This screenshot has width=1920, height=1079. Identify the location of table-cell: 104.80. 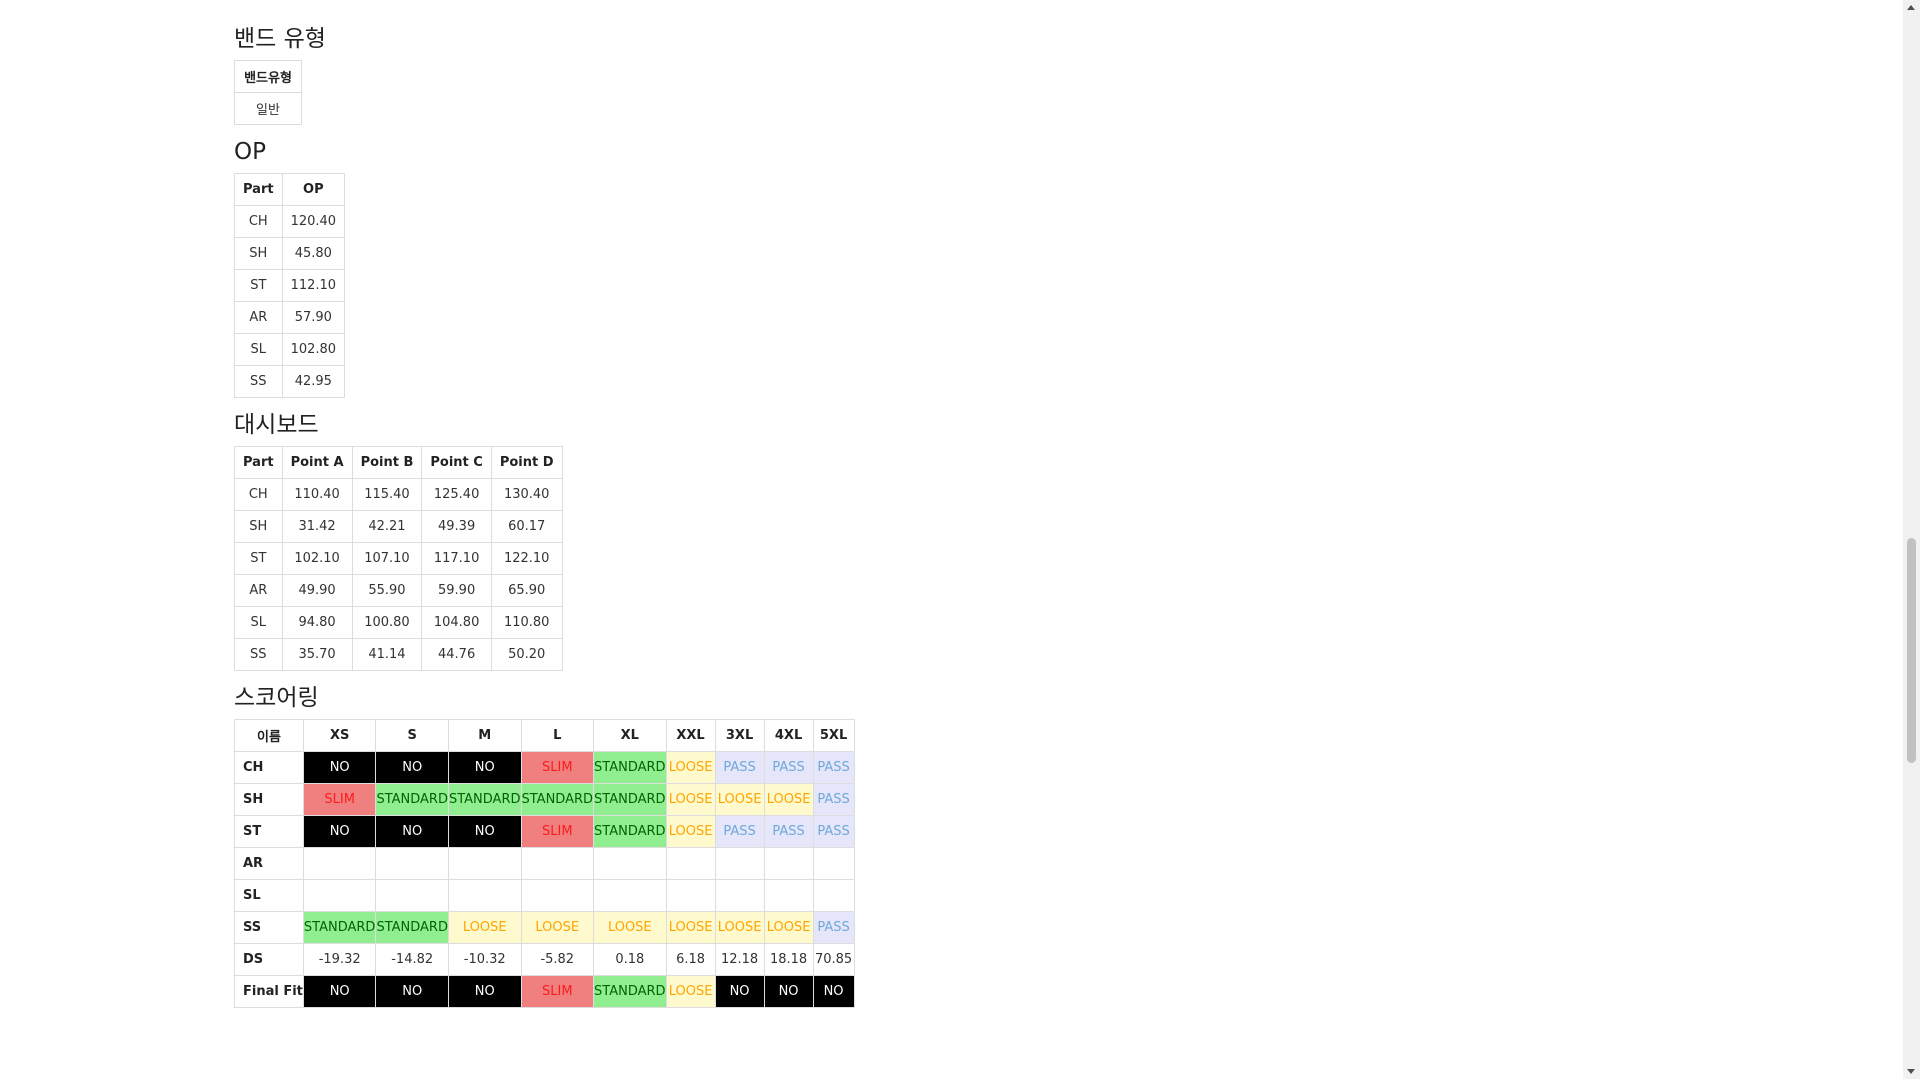
(456, 622).